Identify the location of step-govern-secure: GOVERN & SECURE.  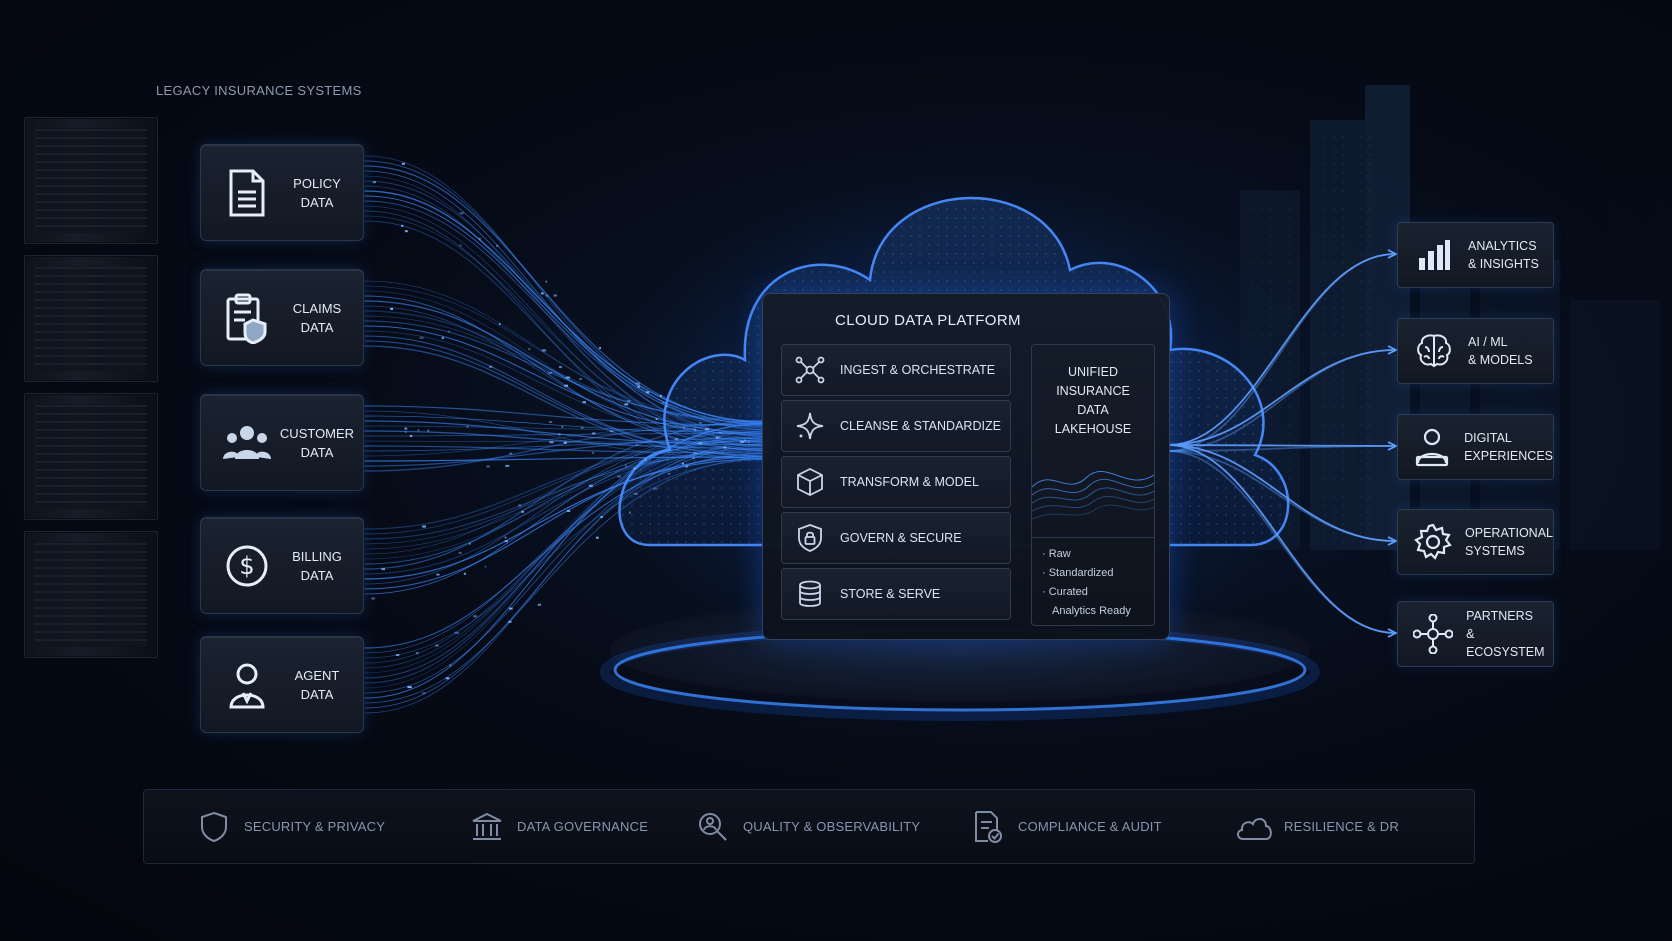
(896, 538).